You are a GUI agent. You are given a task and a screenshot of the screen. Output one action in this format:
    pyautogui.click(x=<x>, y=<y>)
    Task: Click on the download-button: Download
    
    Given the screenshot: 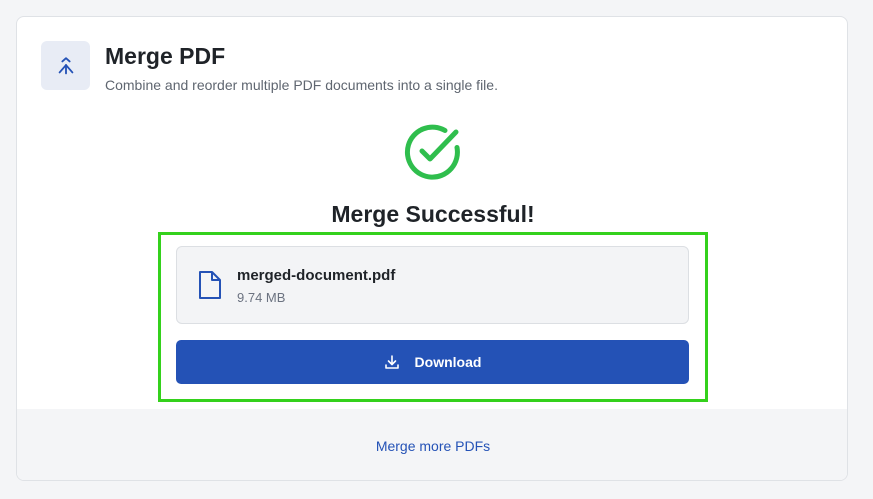 What is the action you would take?
    pyautogui.click(x=432, y=362)
    